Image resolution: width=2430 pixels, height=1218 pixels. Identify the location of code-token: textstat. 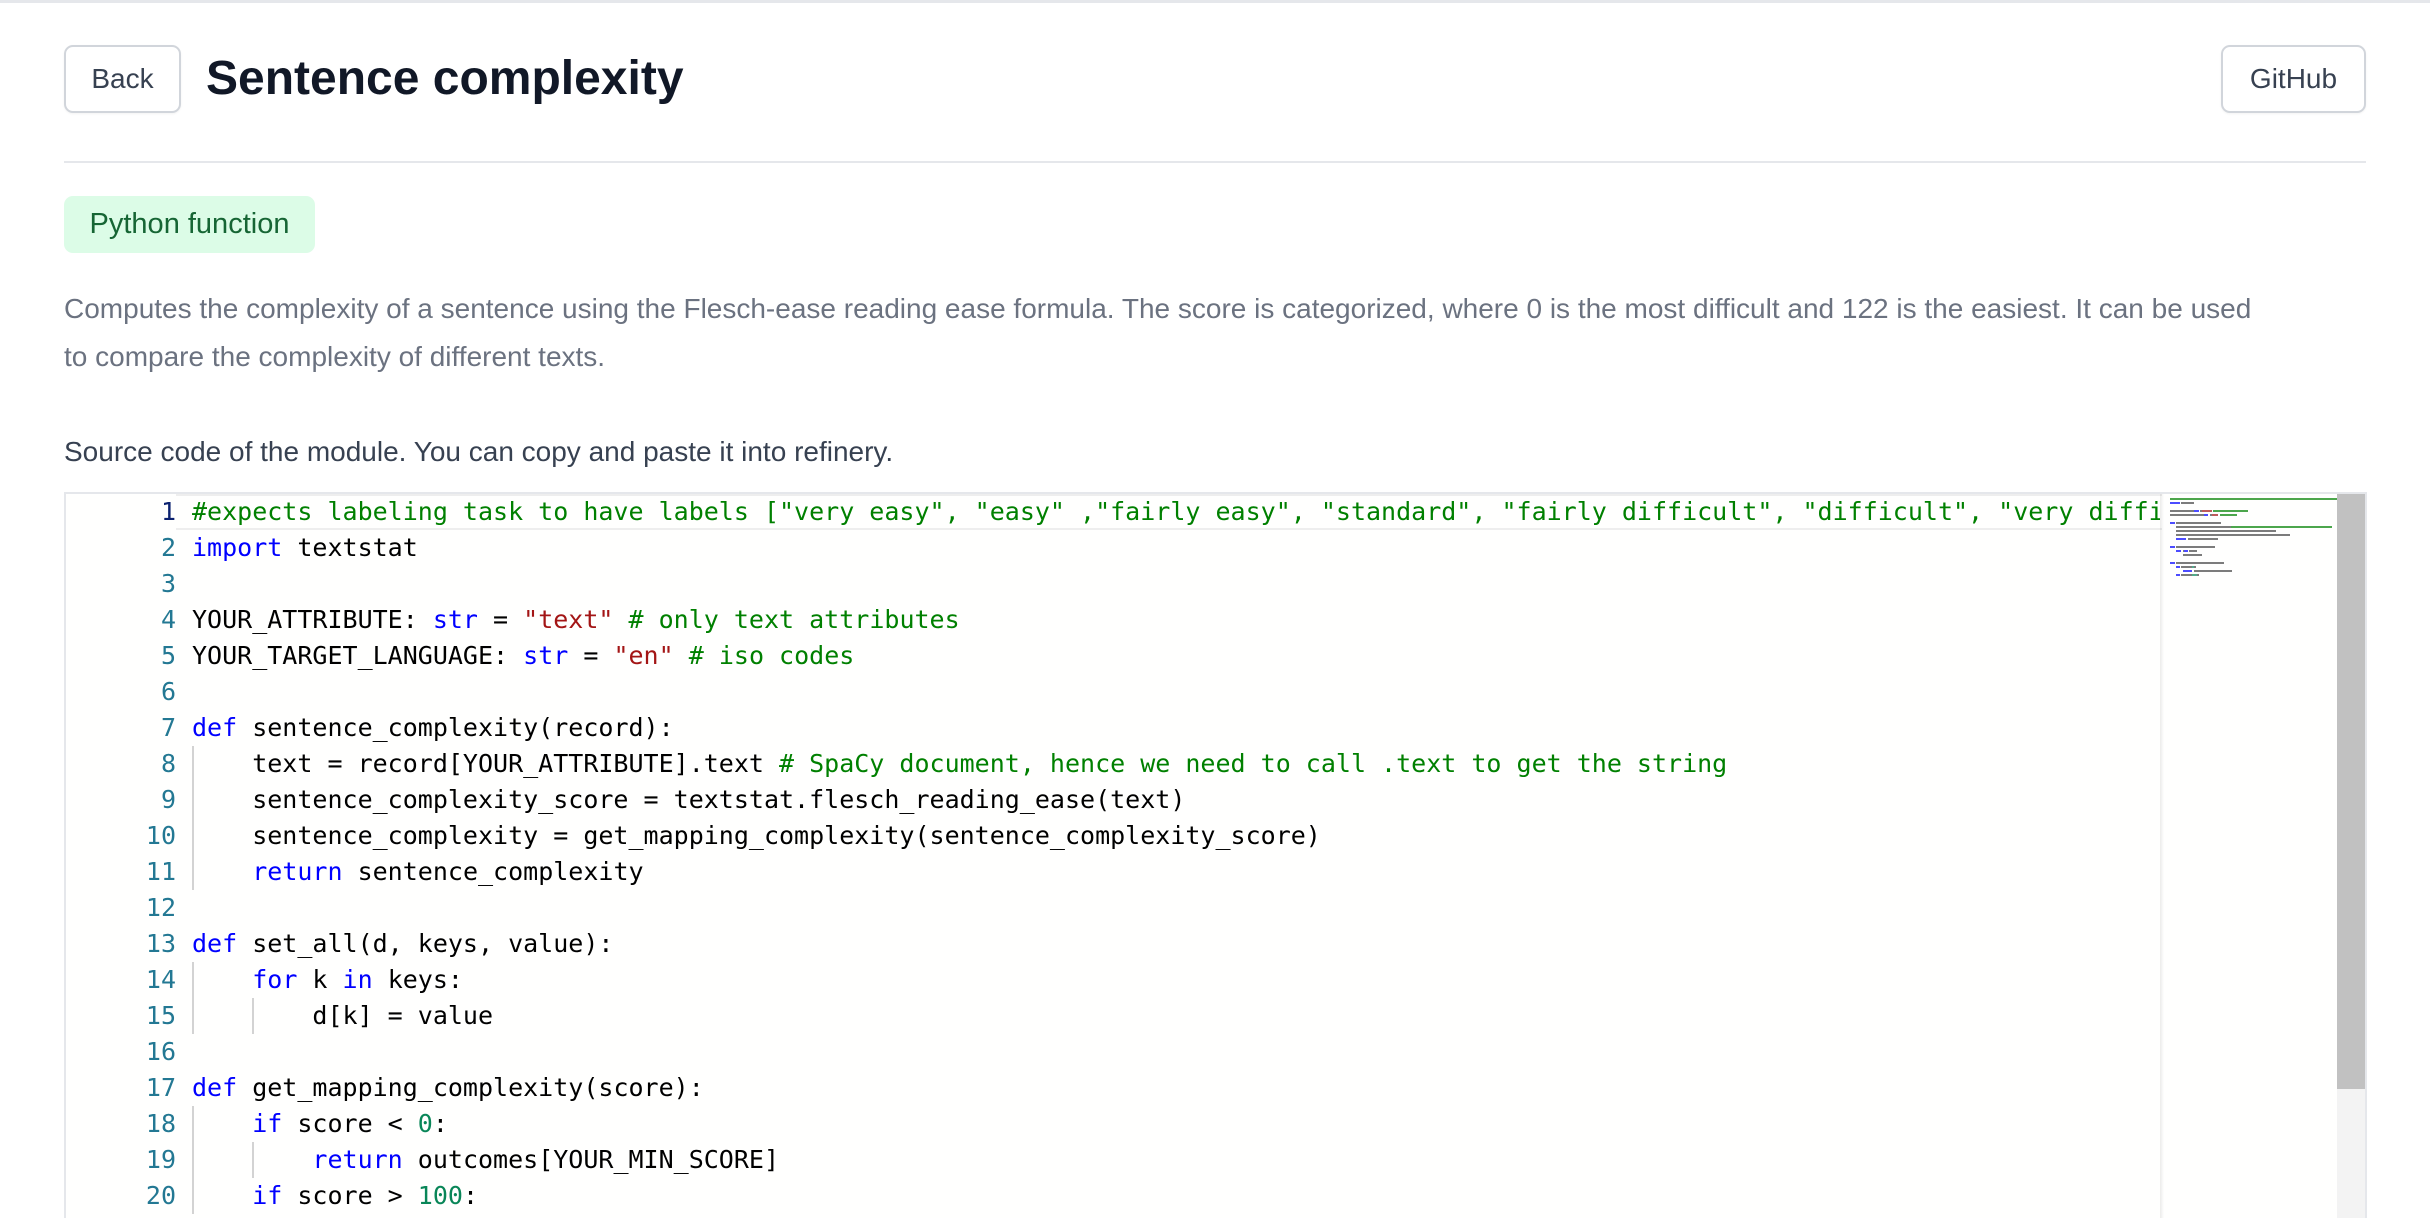
(350, 547).